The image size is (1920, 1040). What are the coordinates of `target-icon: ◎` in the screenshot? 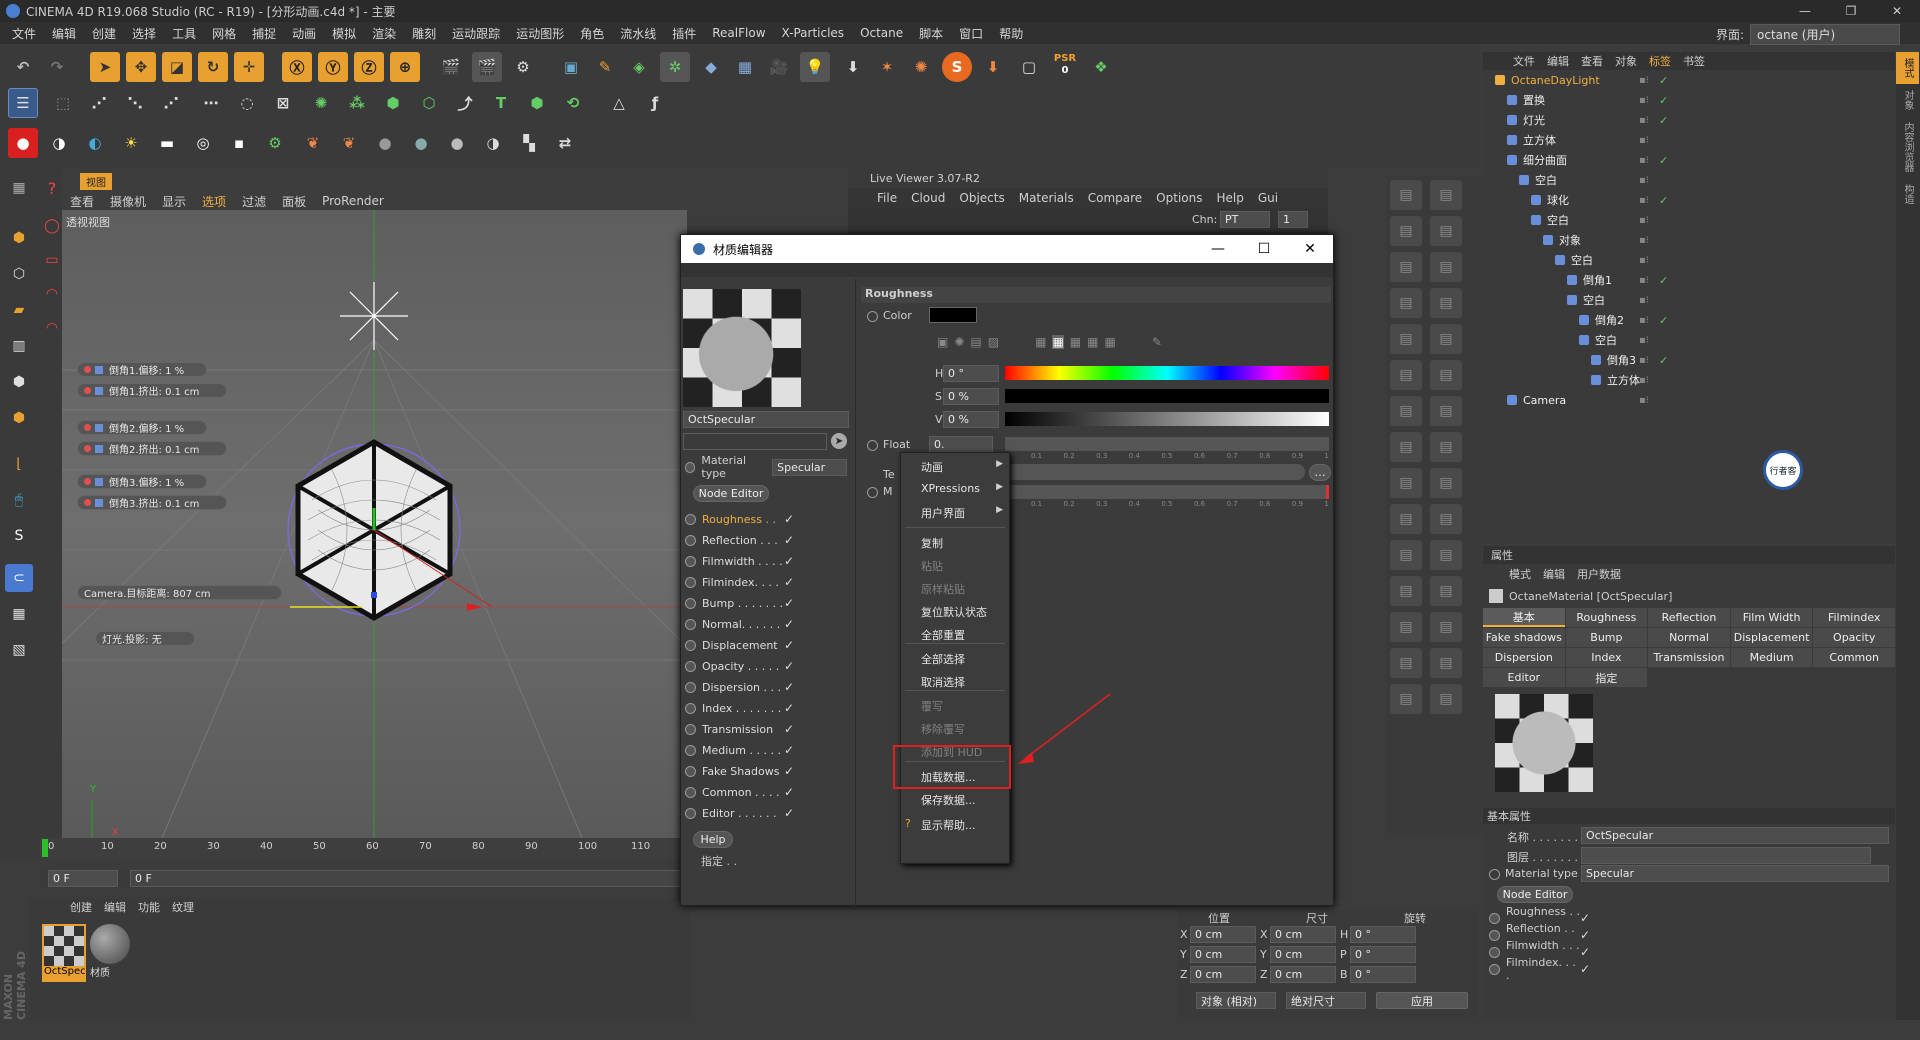 It's located at (203, 143).